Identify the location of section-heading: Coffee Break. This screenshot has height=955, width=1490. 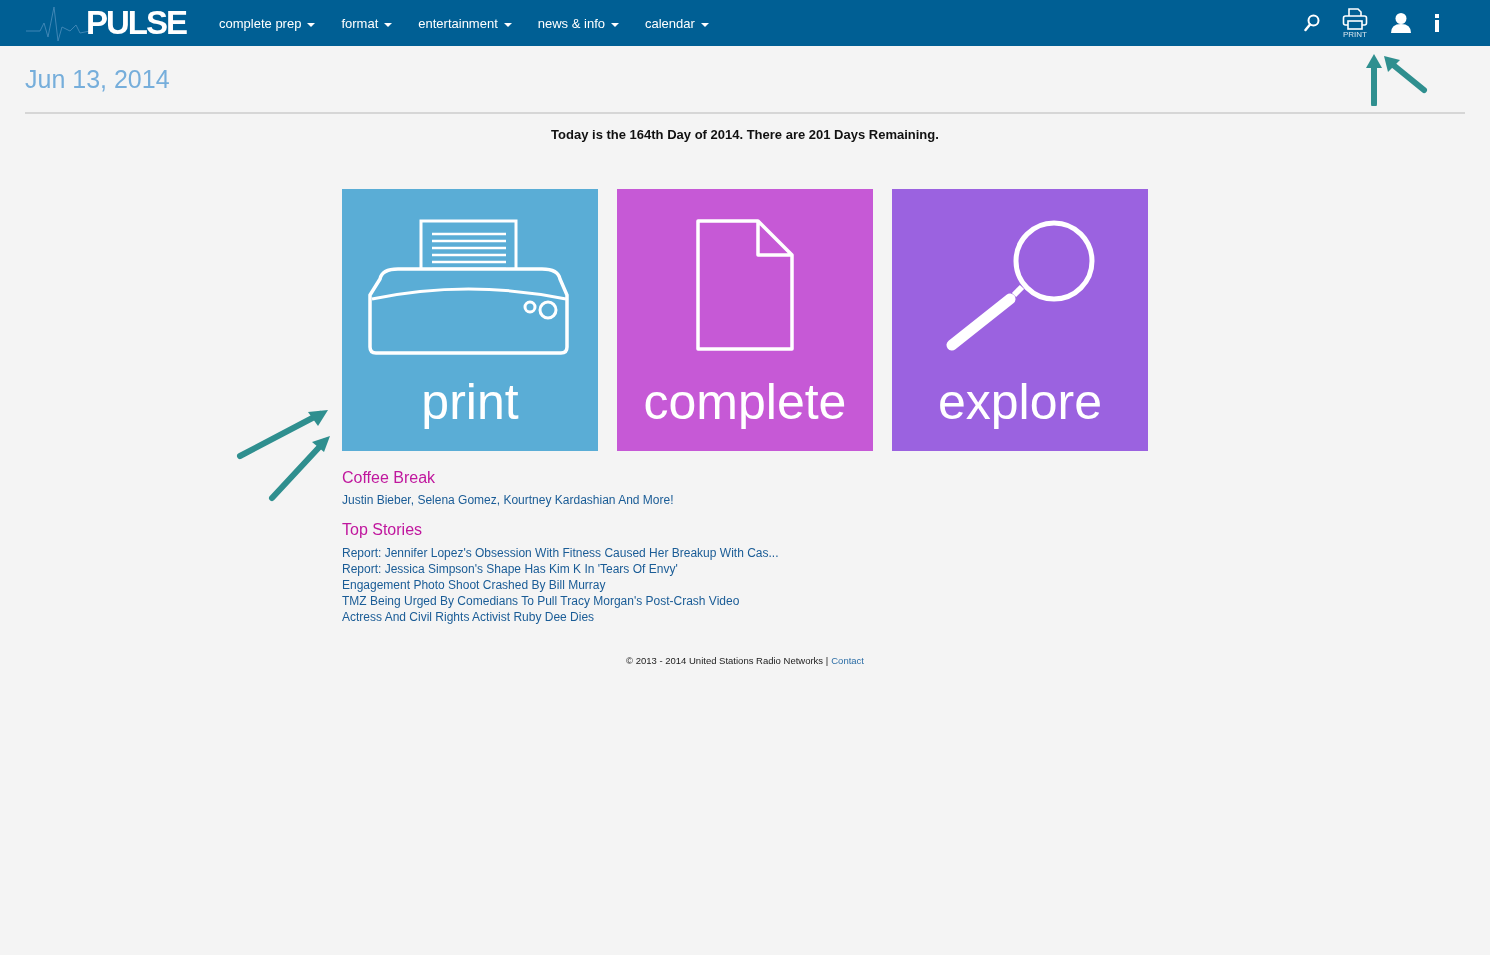
(389, 478).